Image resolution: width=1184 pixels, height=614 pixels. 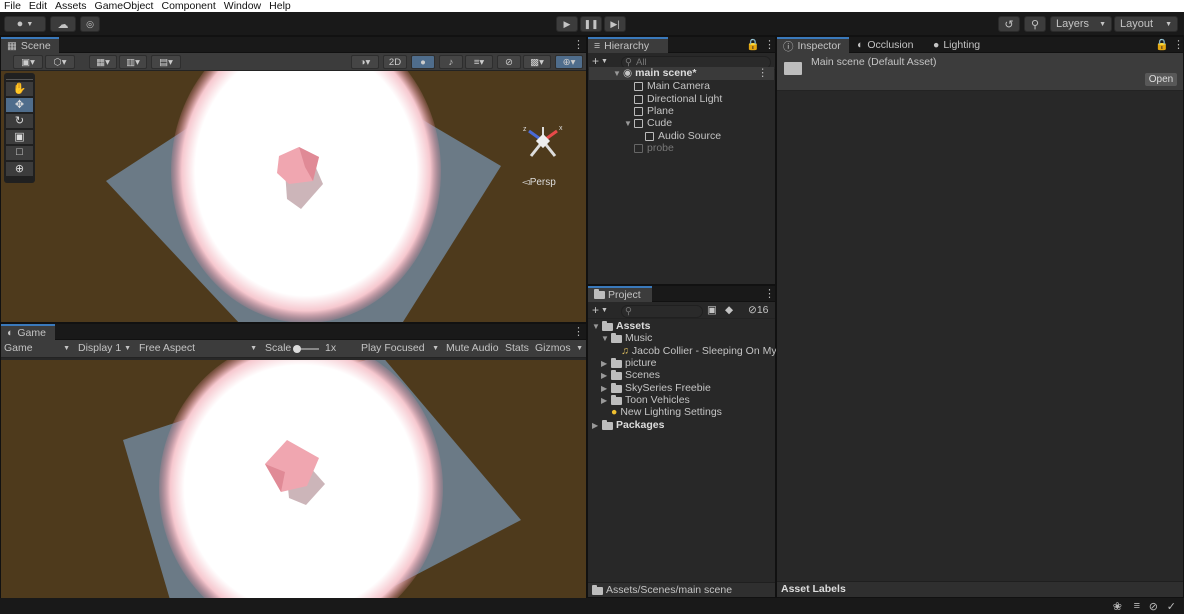 I want to click on item-label: Packages, so click(x=640, y=425).